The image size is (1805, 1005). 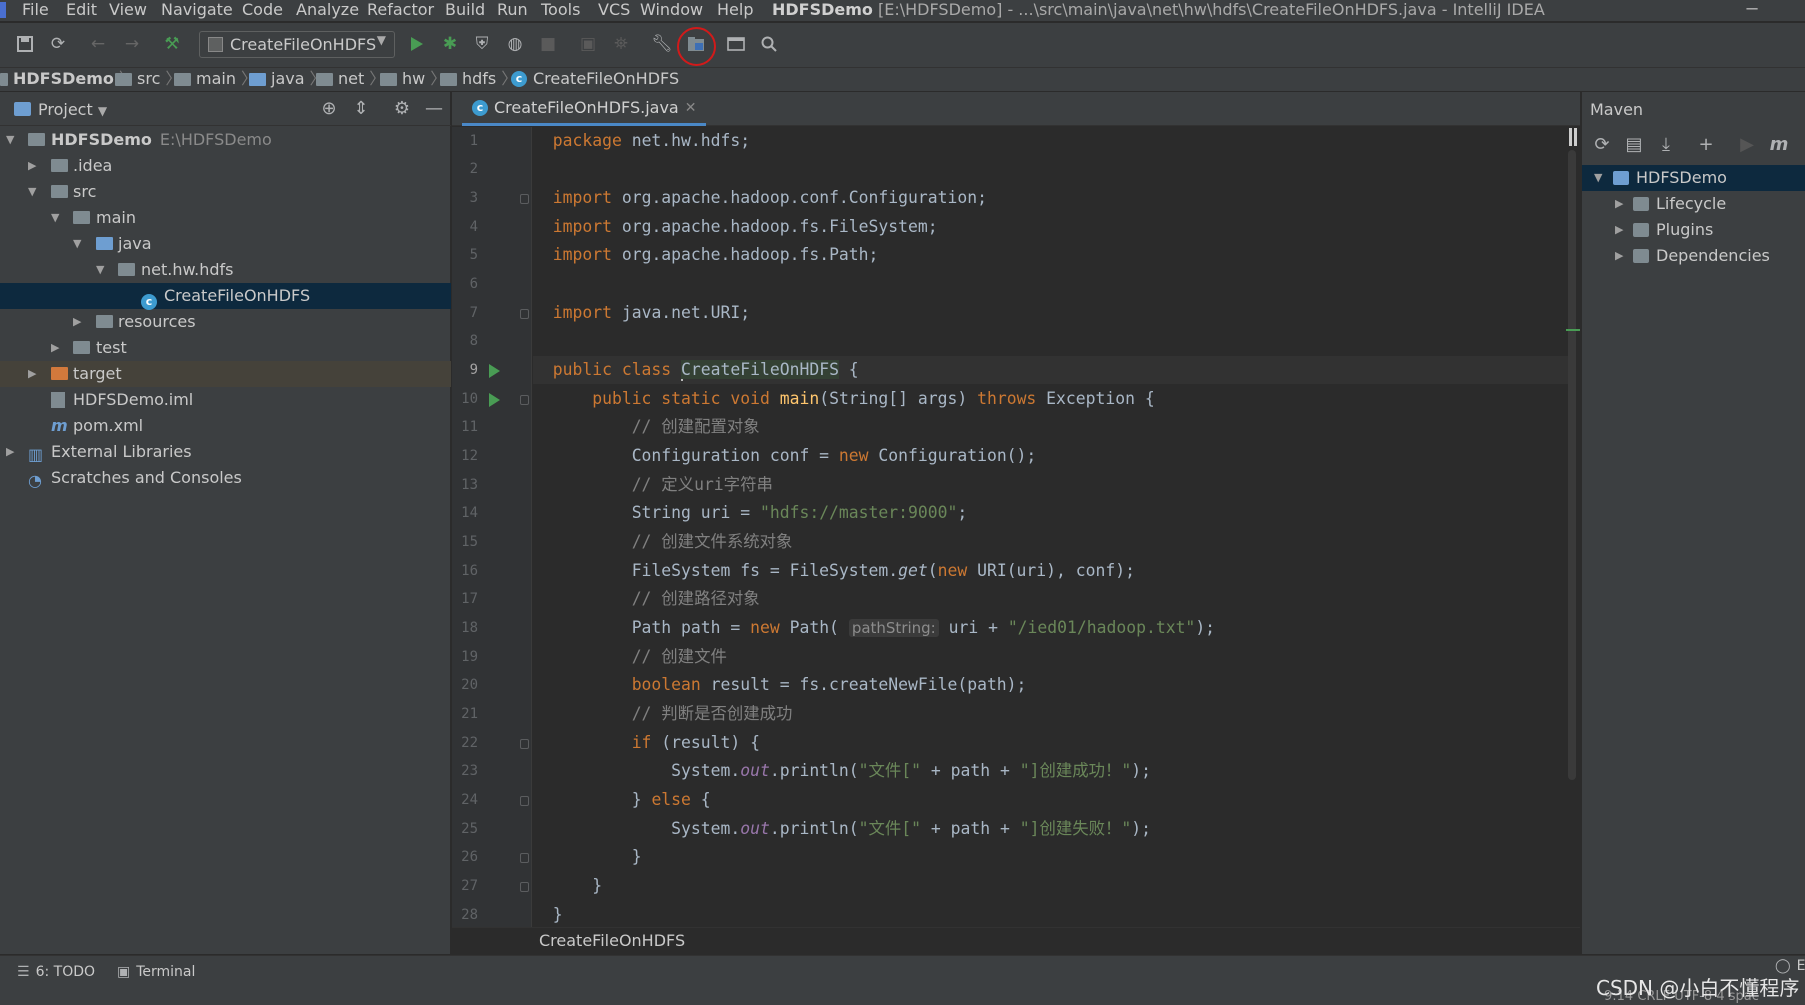 What do you see at coordinates (473, 198) in the screenshot?
I see `line-number: 3` at bounding box center [473, 198].